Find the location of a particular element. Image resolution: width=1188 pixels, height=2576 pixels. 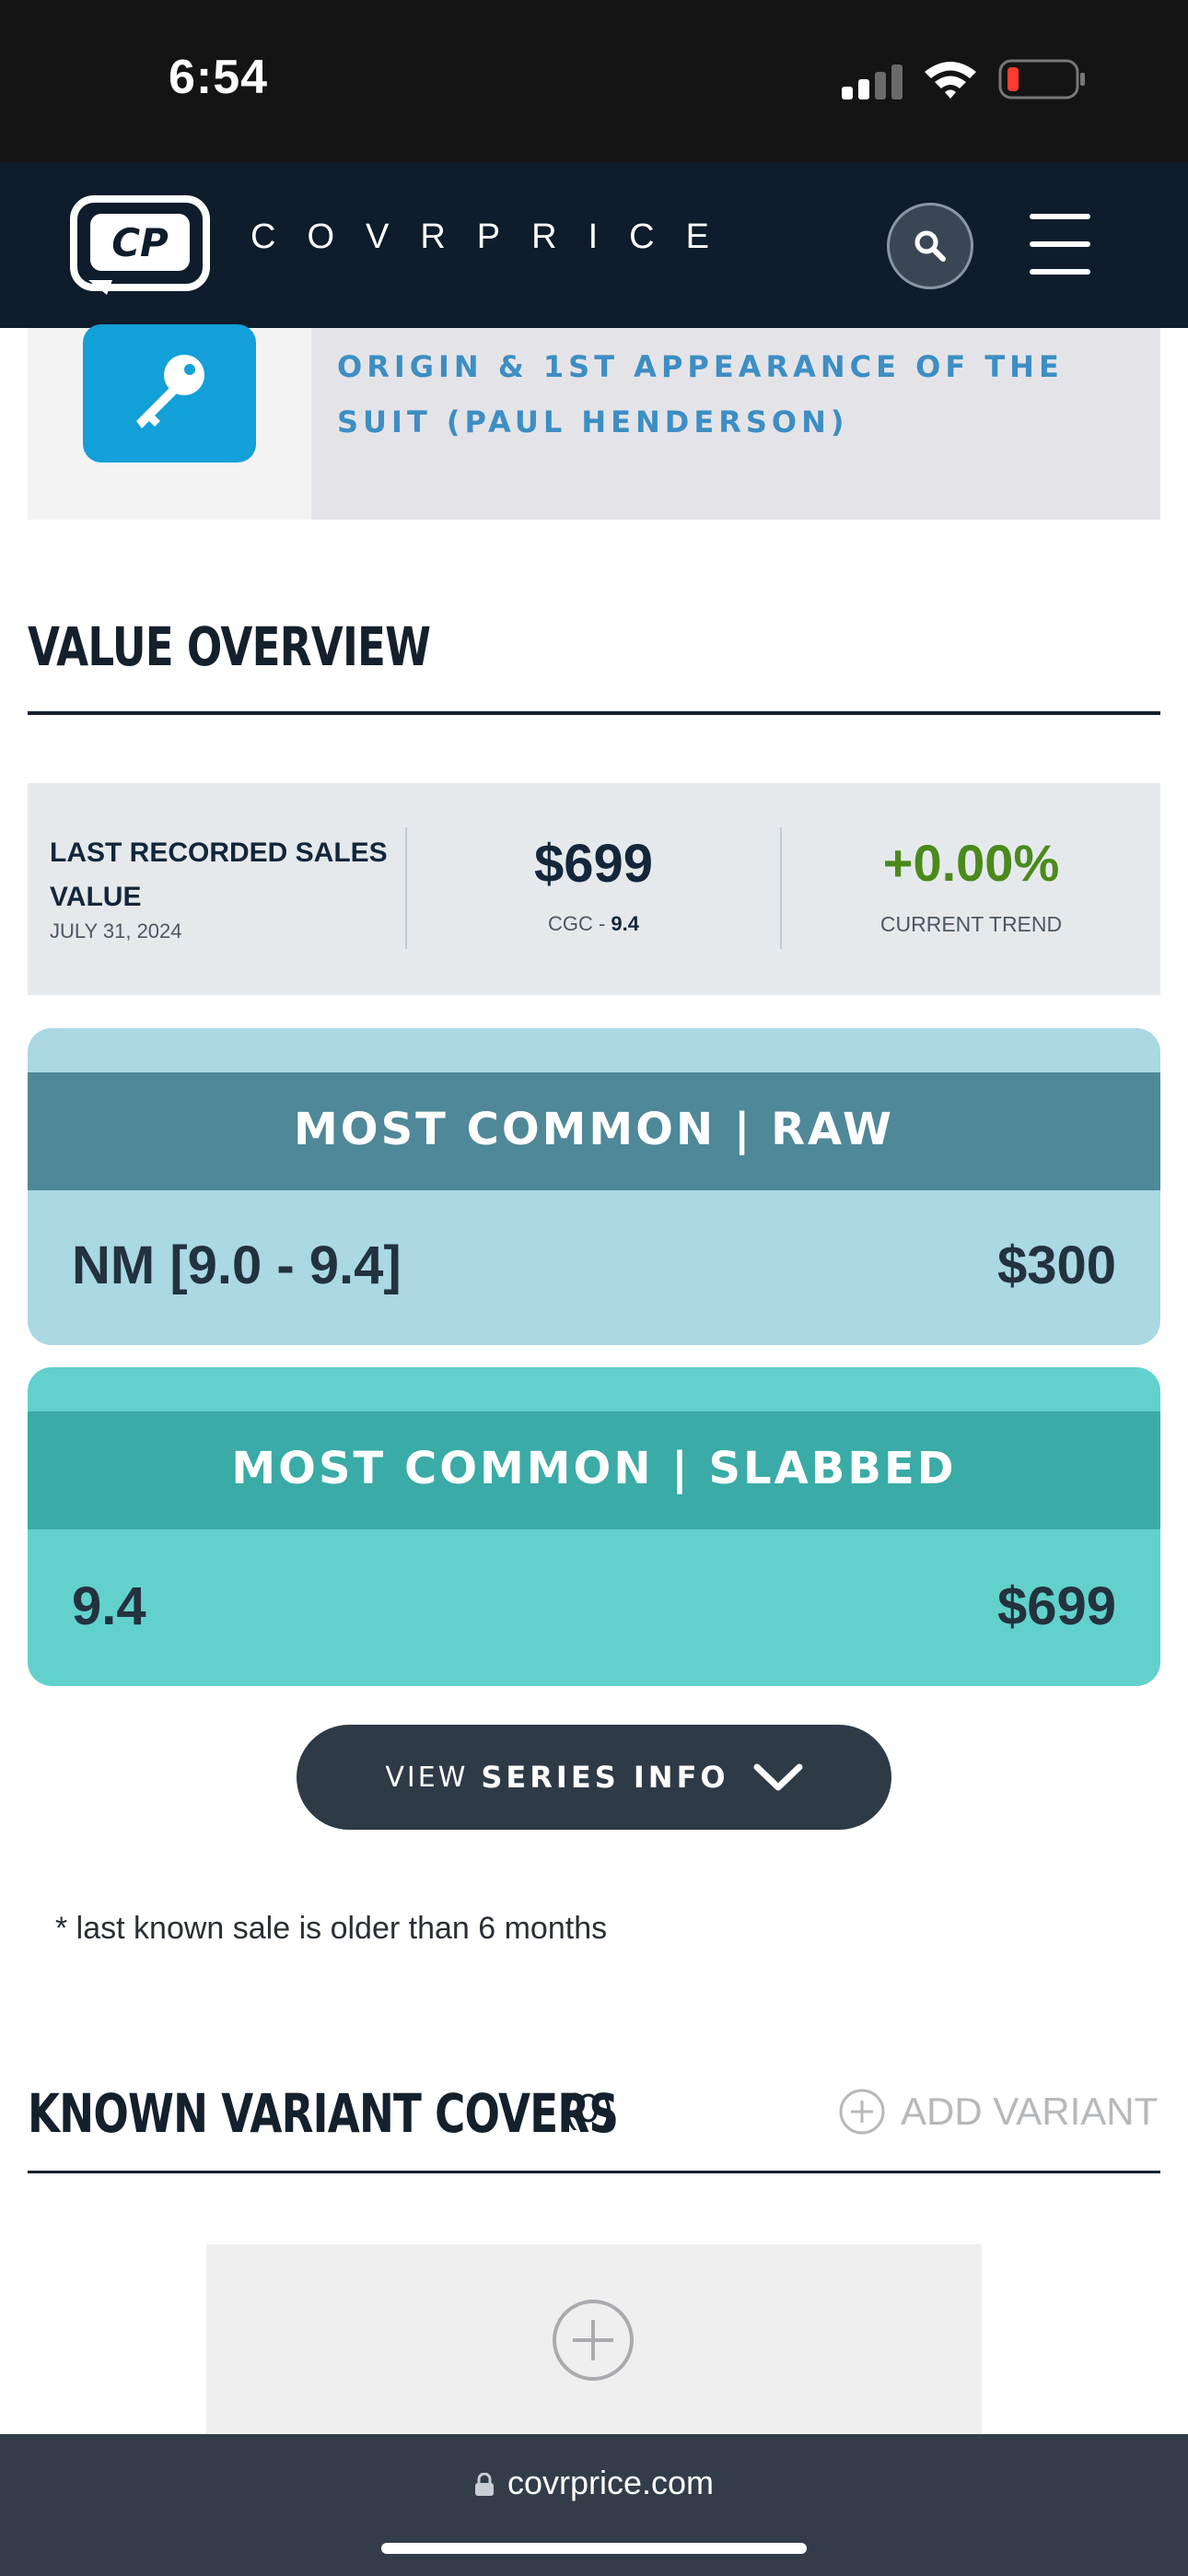

series-button-label: SERIES INFO is located at coordinates (605, 1777).